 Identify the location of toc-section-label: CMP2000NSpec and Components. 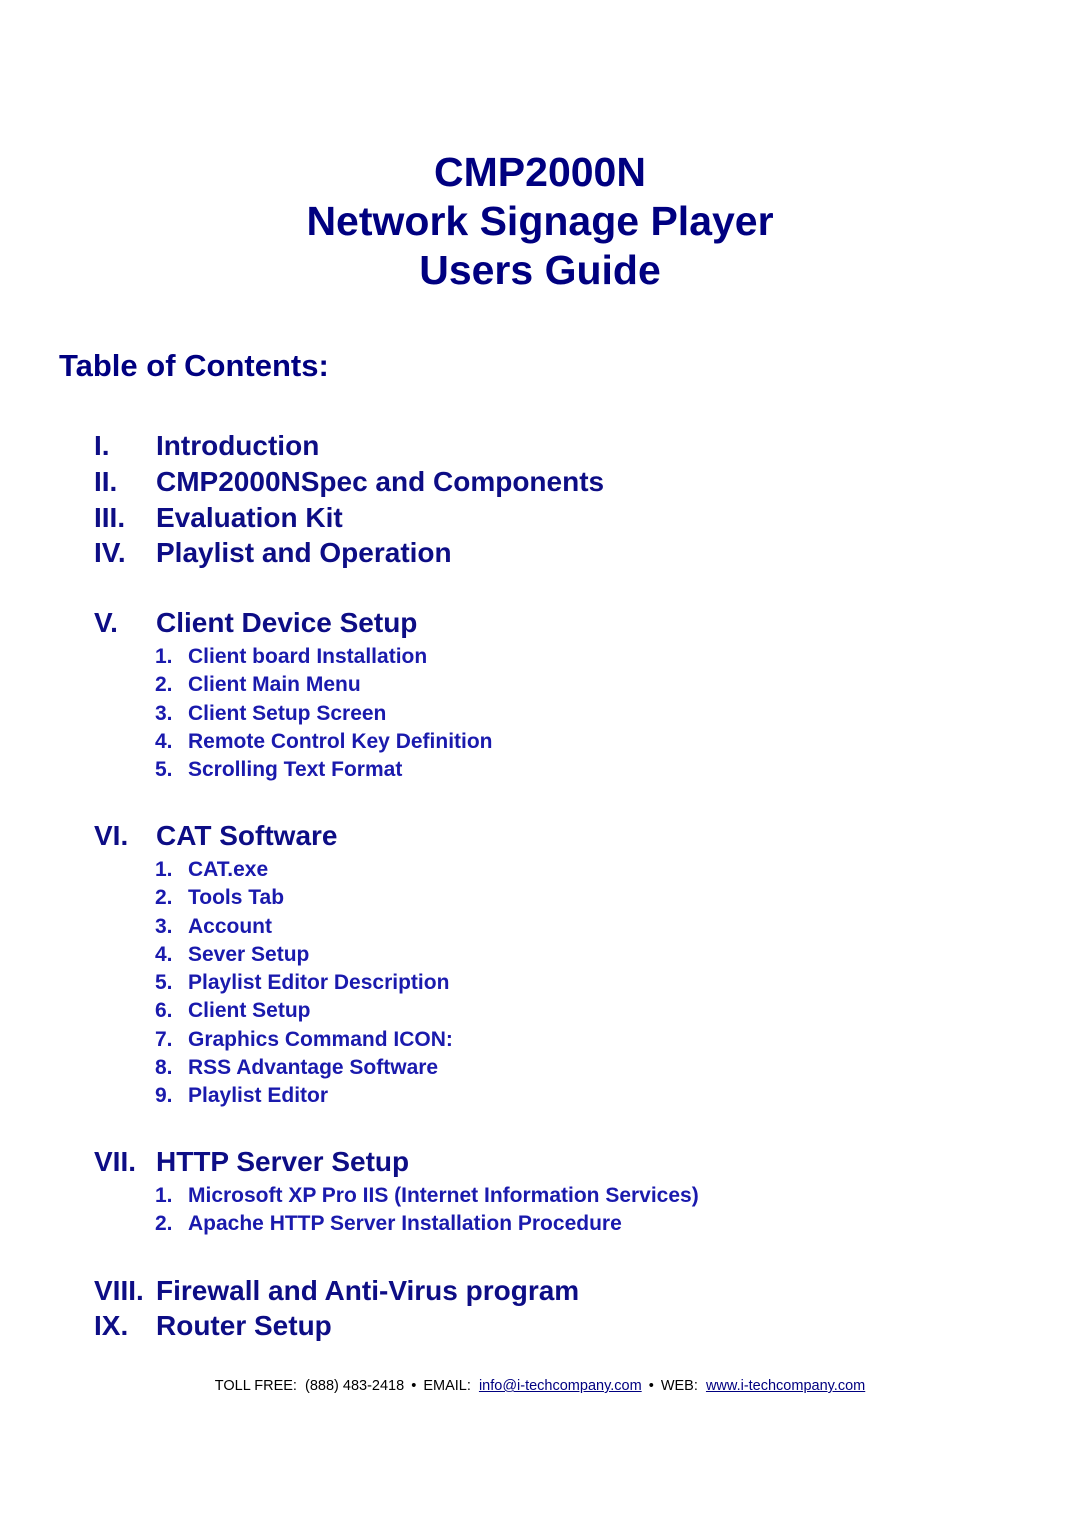
(380, 481).